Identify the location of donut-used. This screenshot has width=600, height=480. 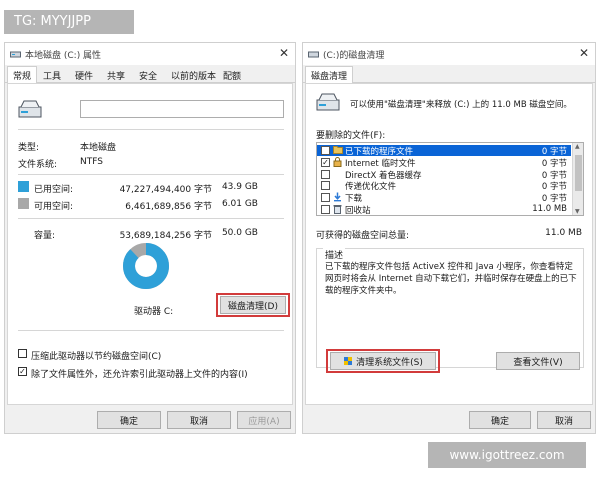
(146, 266).